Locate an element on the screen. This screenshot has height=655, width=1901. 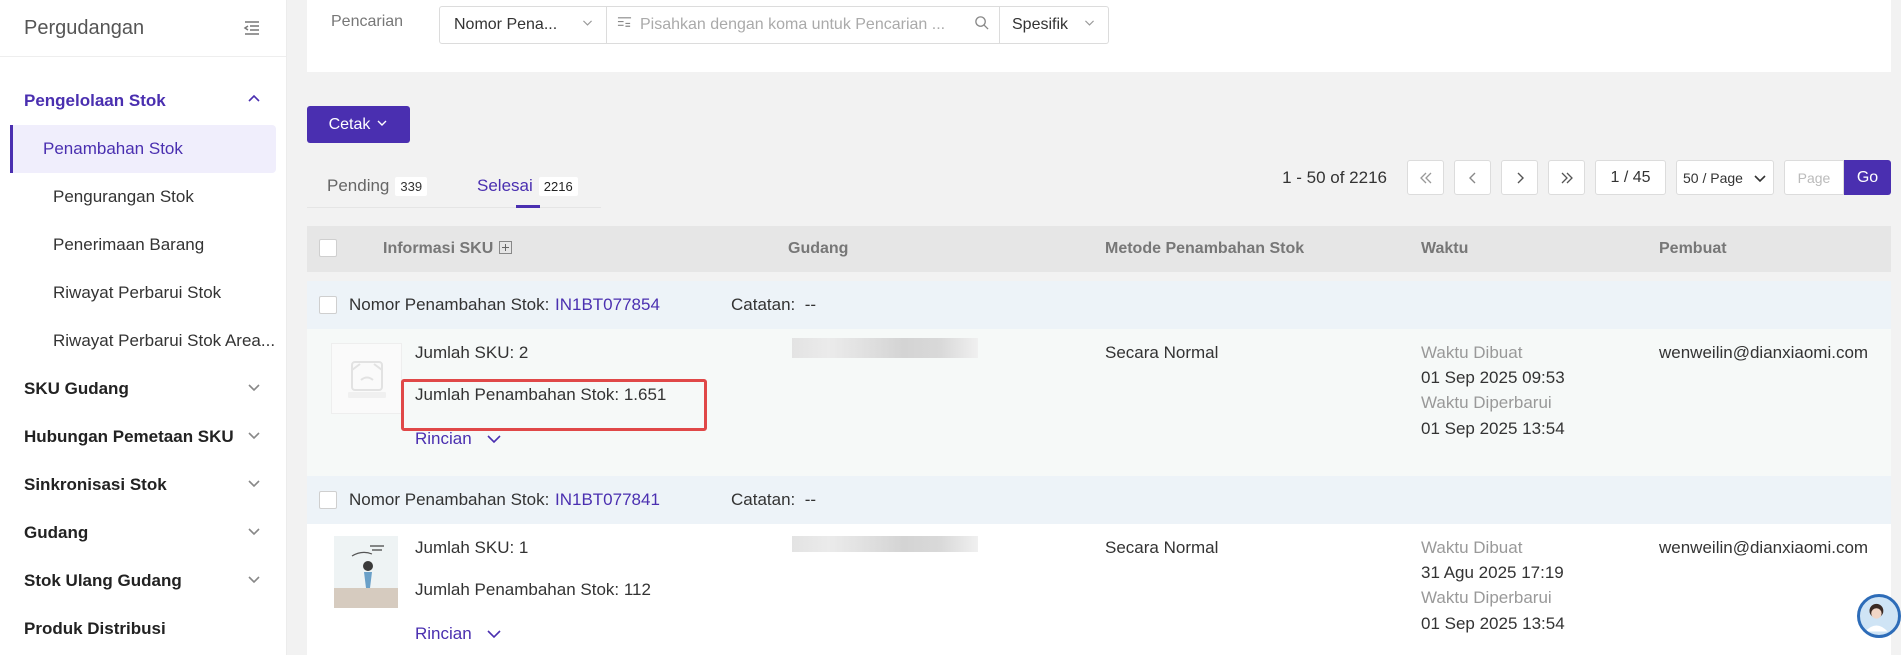
sidebar-group-stok-ulang-gudang: Stok Ulang Gudang is located at coordinates (143, 581).